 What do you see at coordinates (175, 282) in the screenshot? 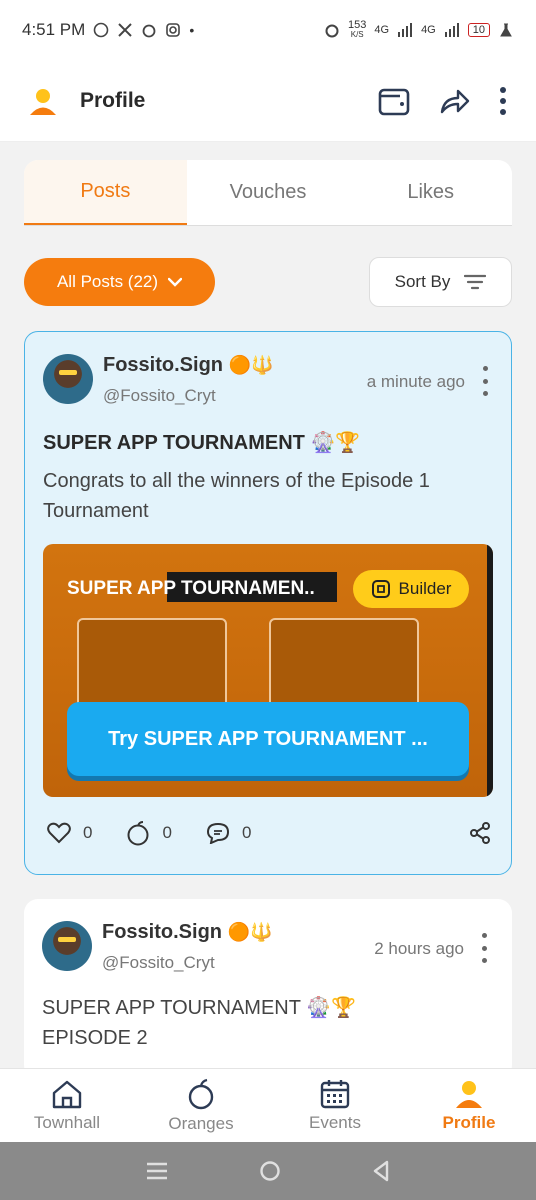
I see `chevron-down-icon` at bounding box center [175, 282].